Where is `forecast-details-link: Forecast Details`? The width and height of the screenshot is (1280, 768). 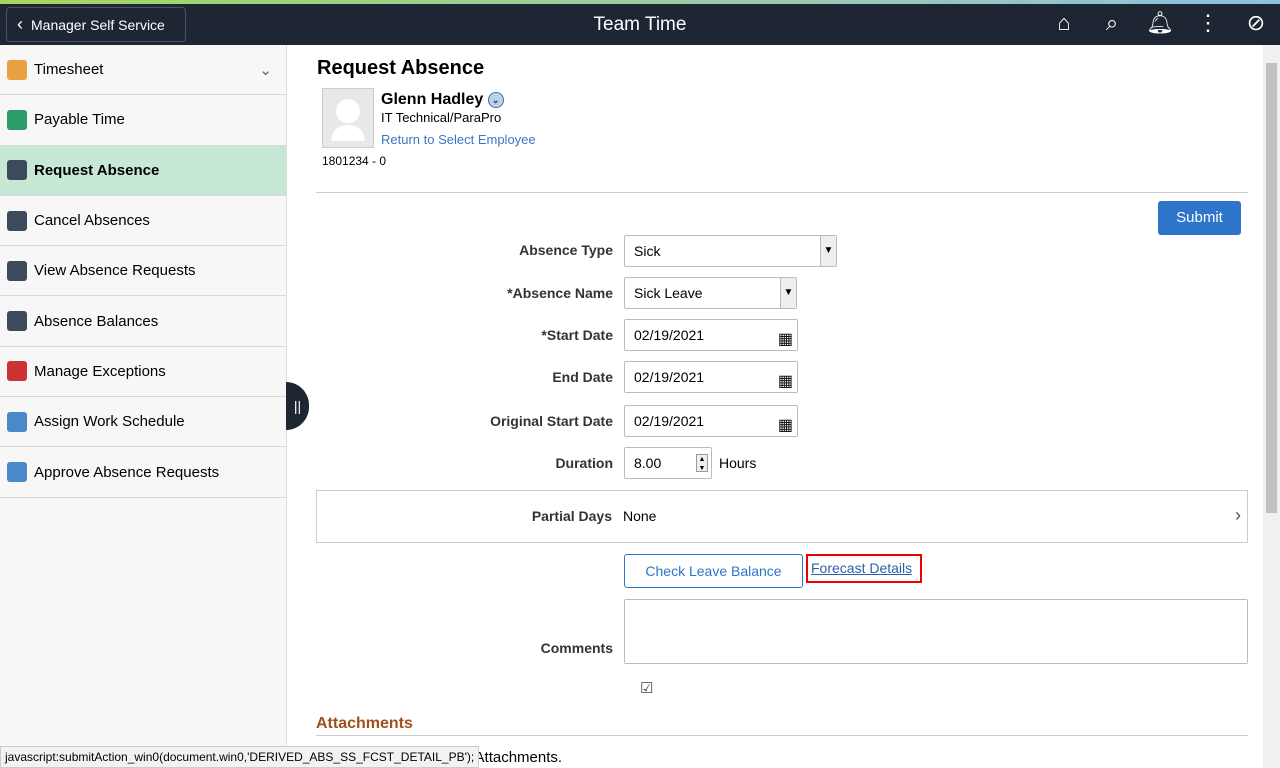 forecast-details-link: Forecast Details is located at coordinates (864, 568).